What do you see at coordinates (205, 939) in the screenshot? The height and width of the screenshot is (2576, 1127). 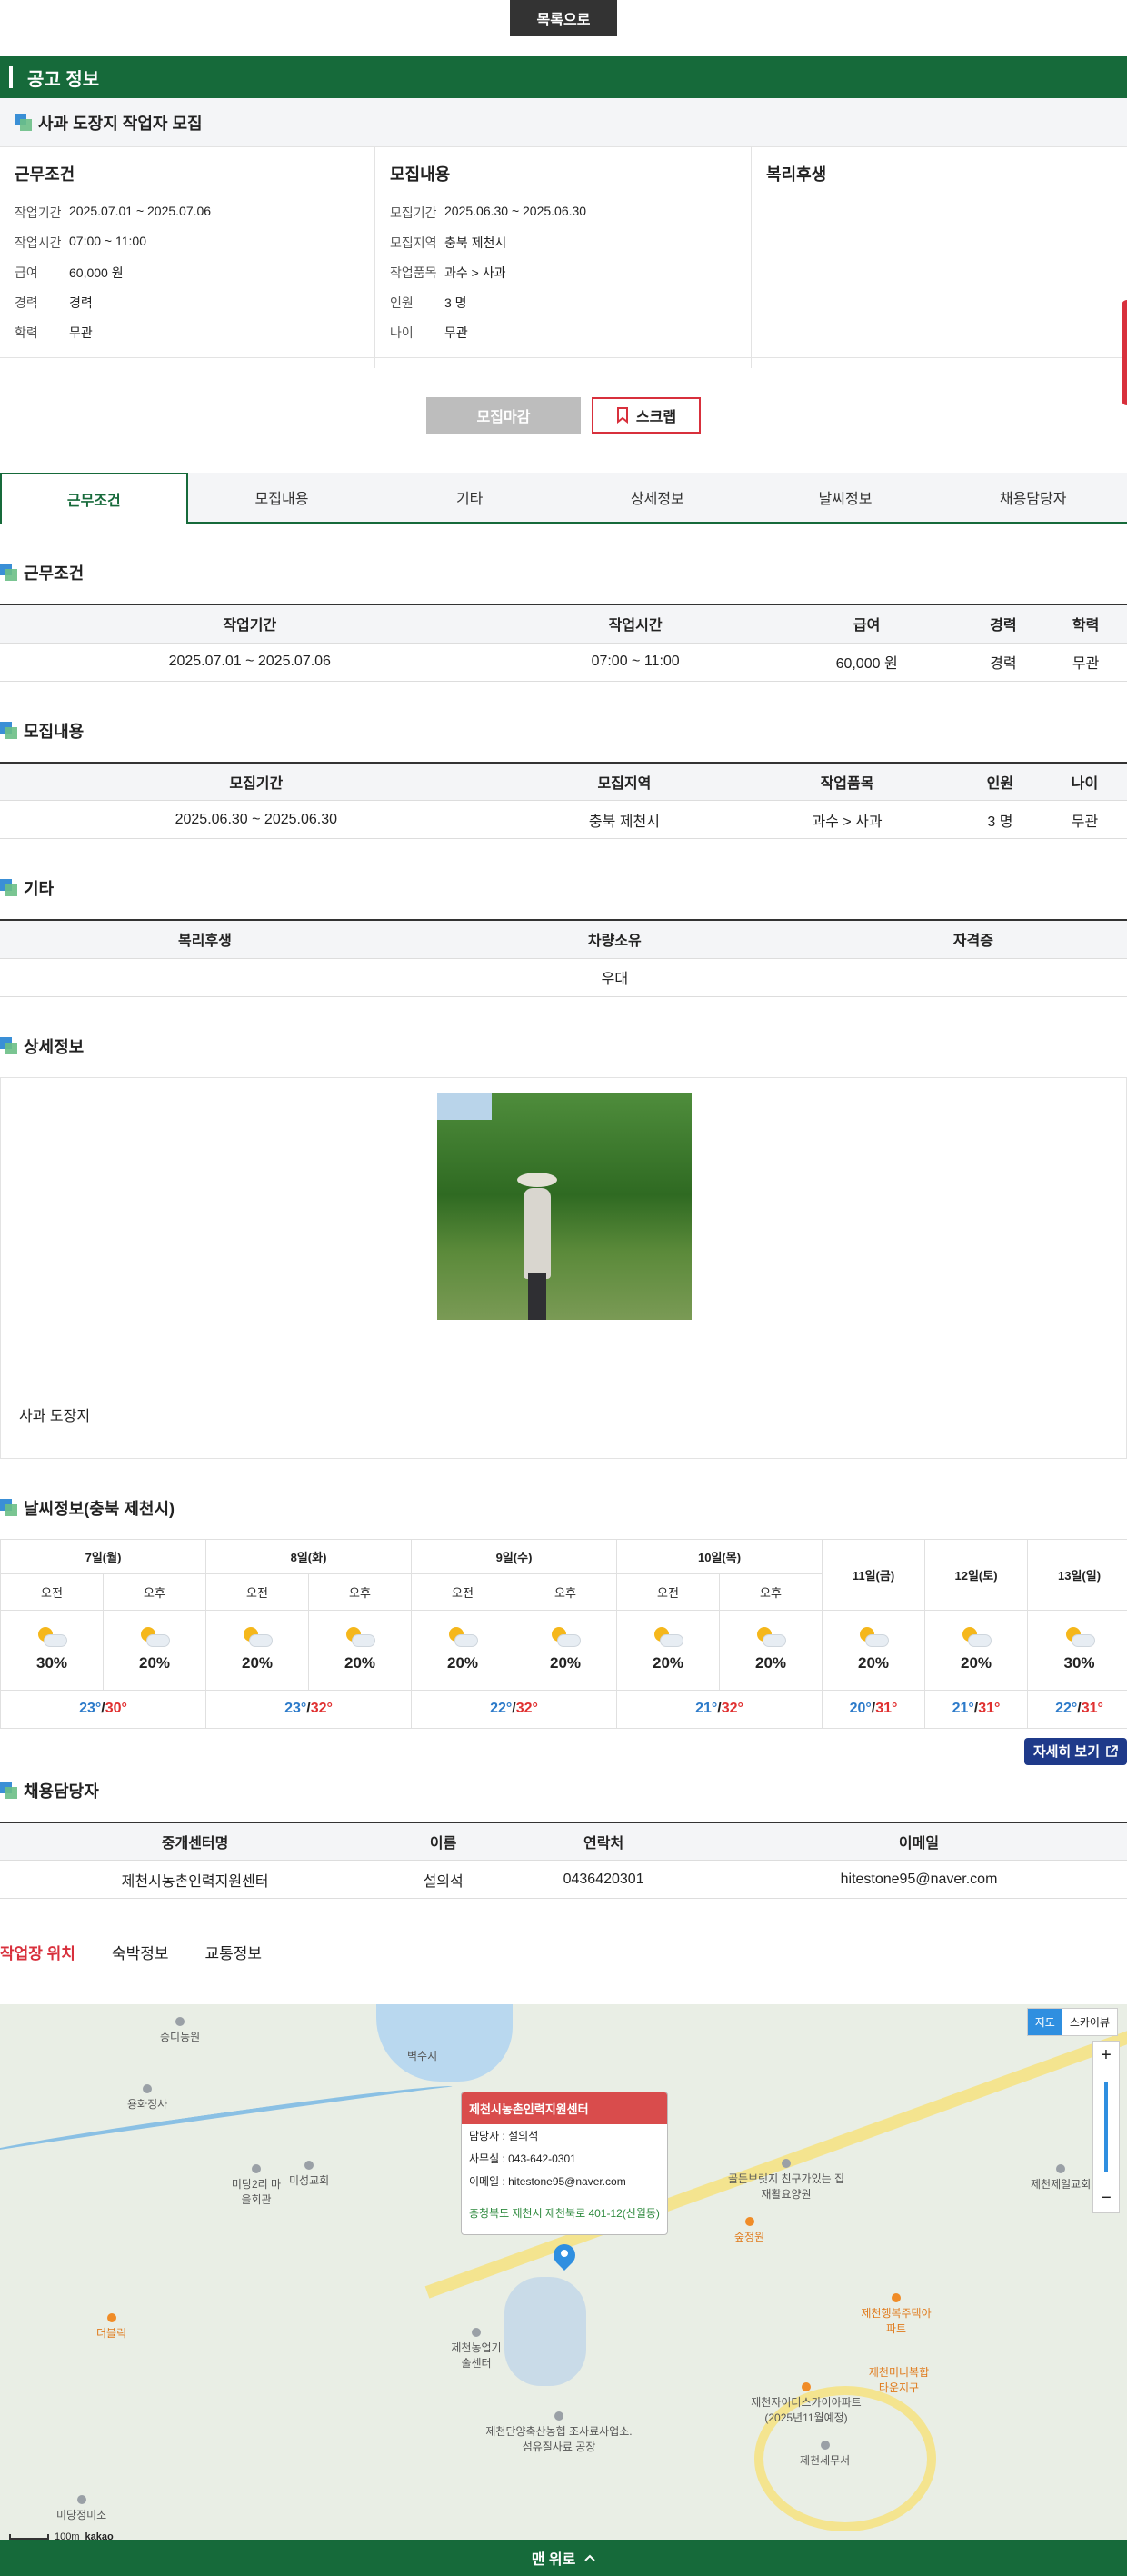 I see `table-header: 복리후생` at bounding box center [205, 939].